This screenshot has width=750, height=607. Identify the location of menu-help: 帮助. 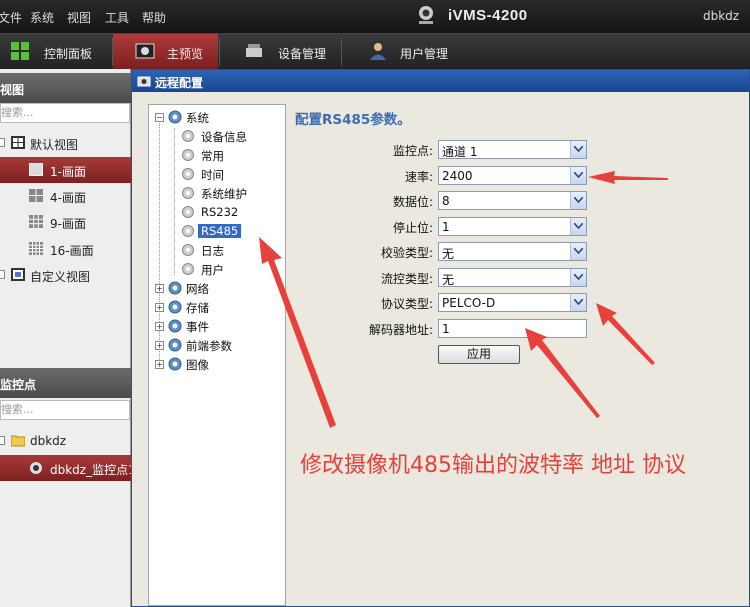
(154, 17).